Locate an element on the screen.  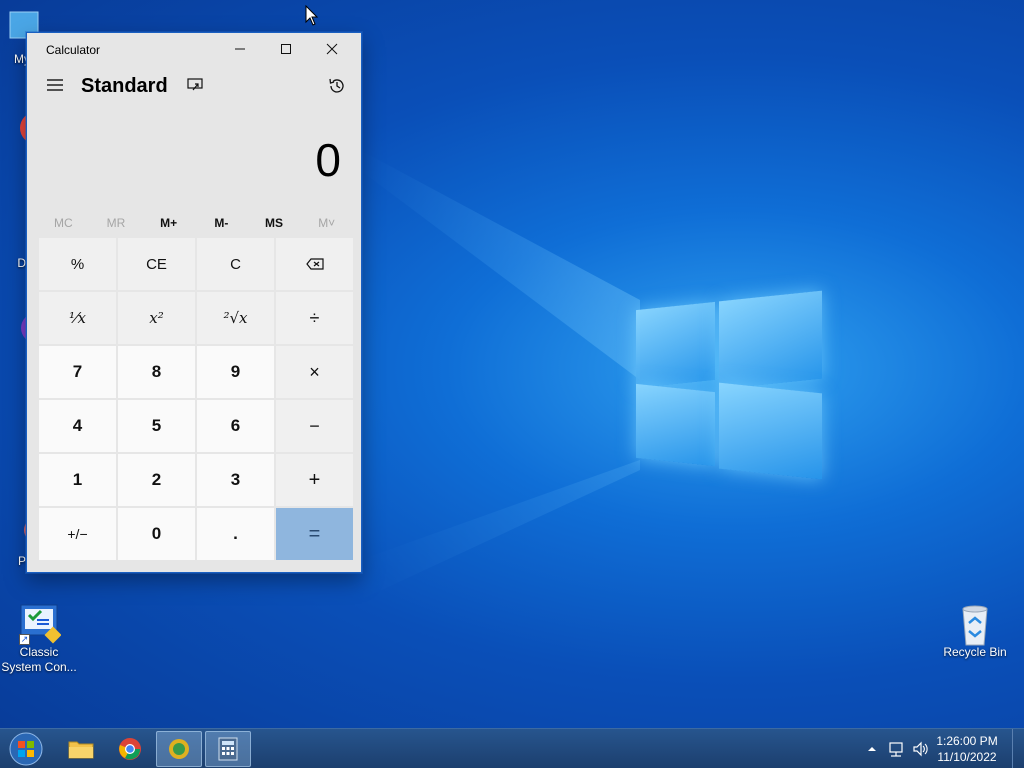
keep-on-top-icon is located at coordinates (195, 84).